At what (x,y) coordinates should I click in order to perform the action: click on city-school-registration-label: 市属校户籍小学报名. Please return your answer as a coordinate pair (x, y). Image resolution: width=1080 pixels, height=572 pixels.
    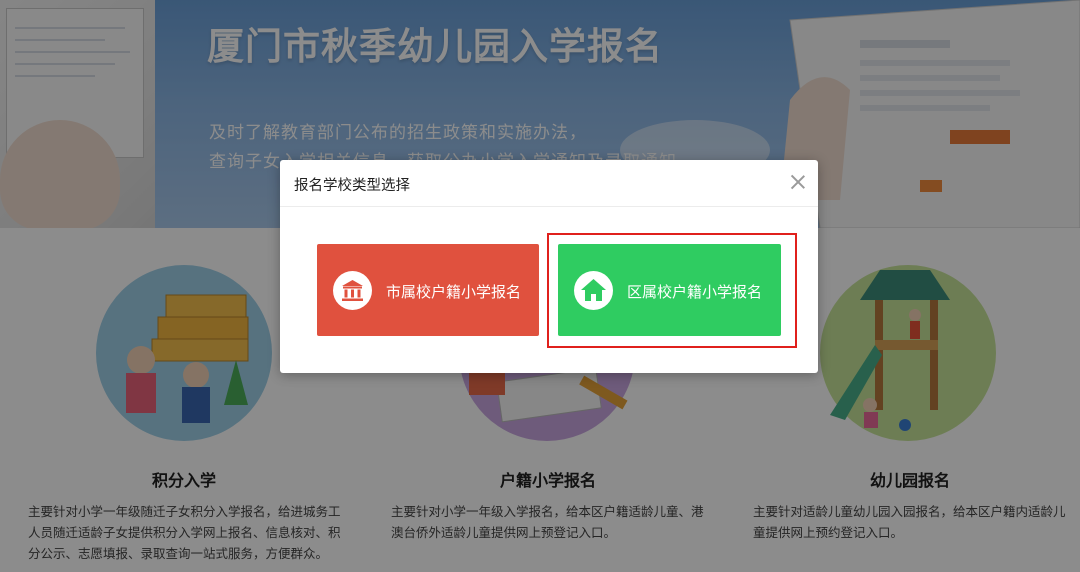
    Looking at the image, I should click on (454, 292).